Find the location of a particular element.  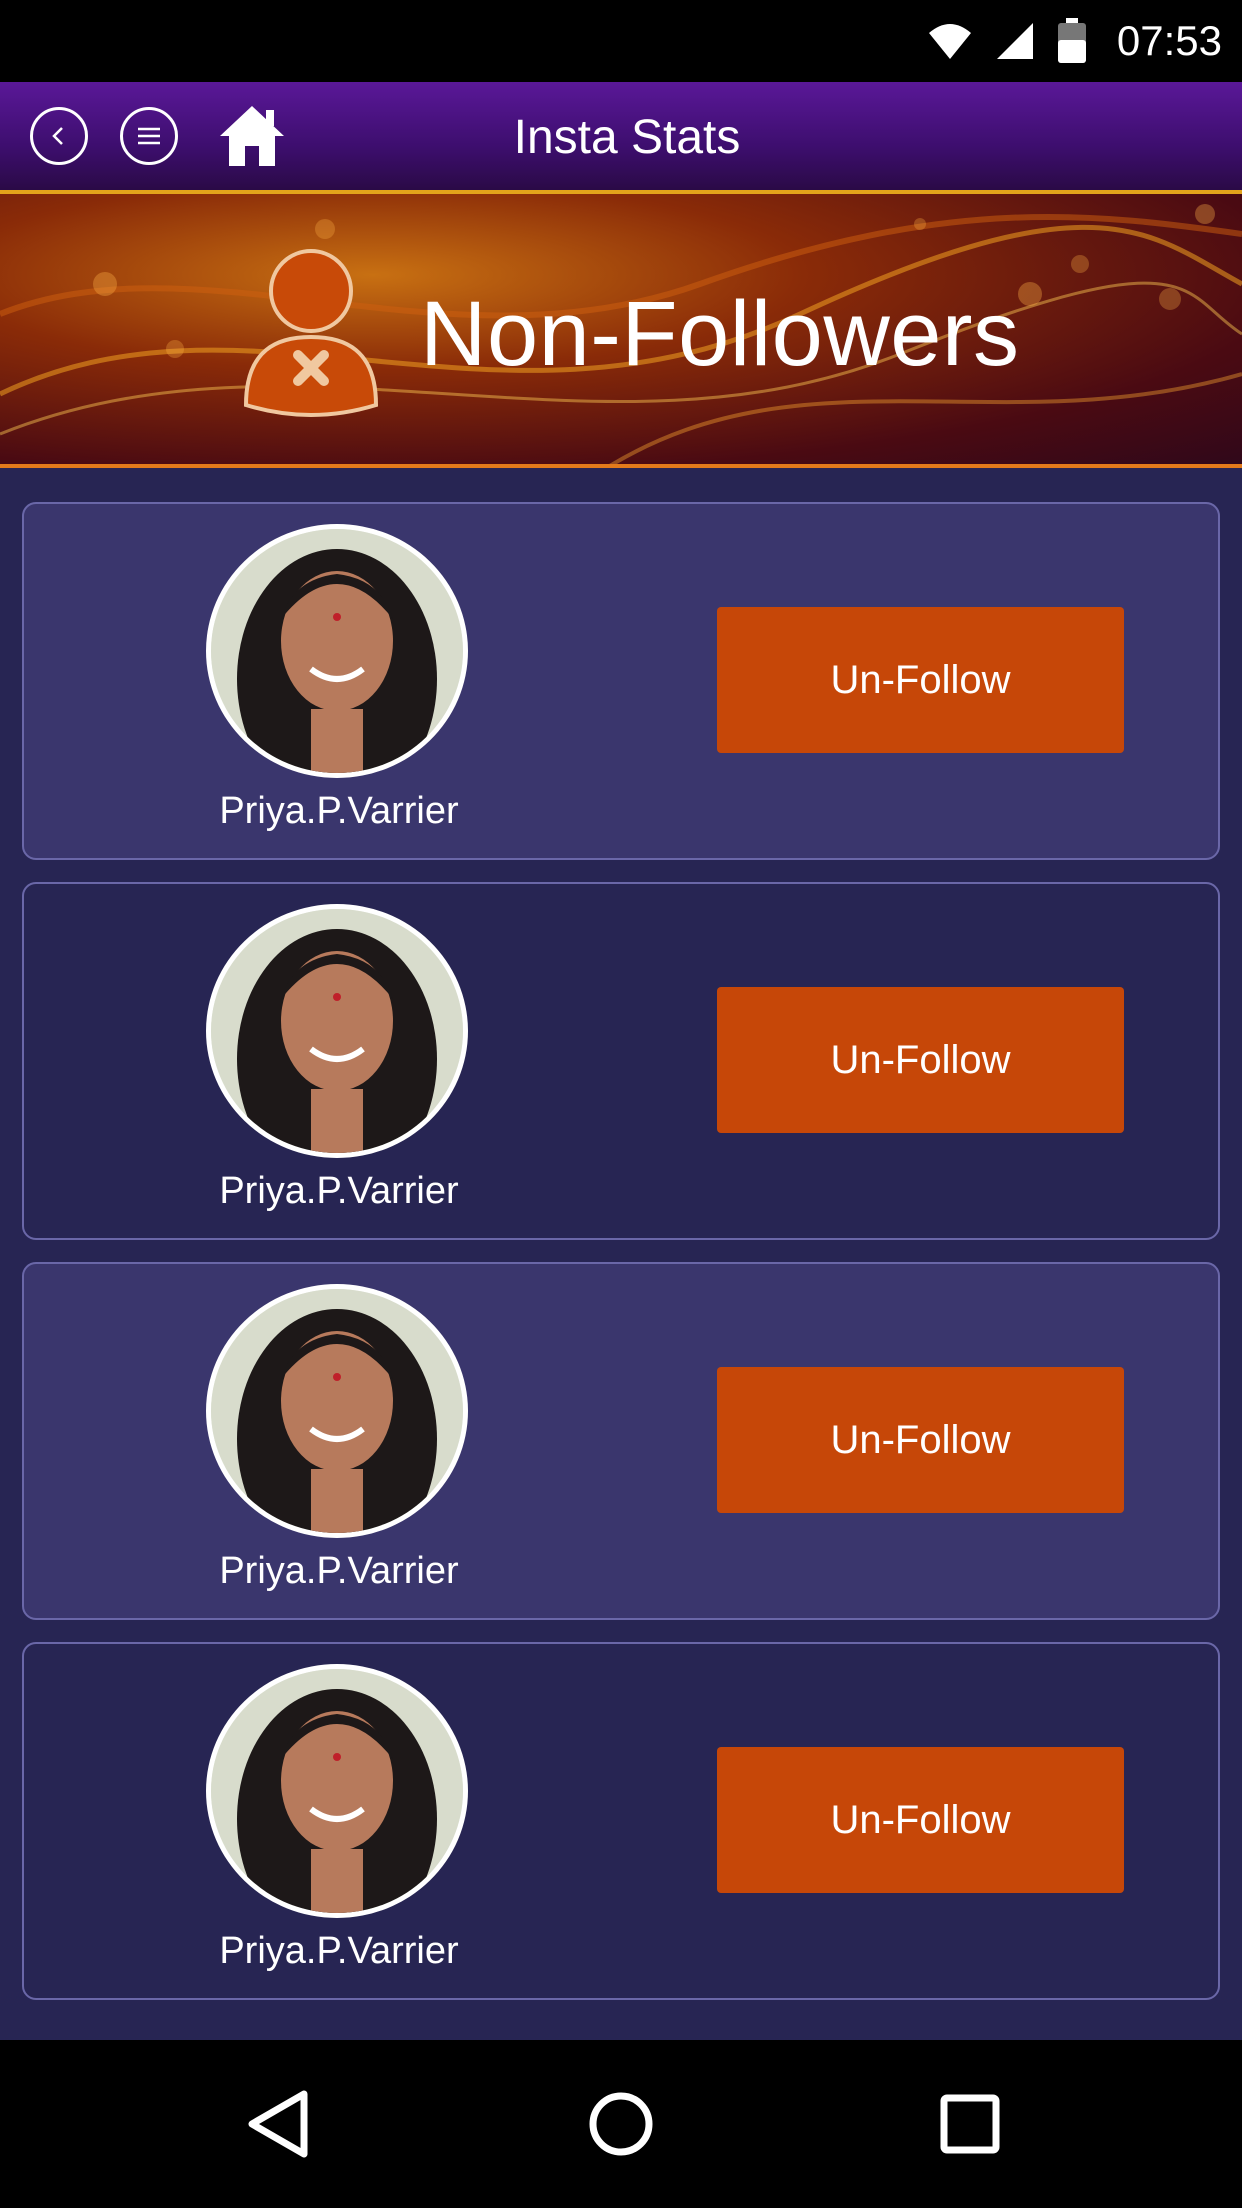

recents-square-icon is located at coordinates (970, 2124).